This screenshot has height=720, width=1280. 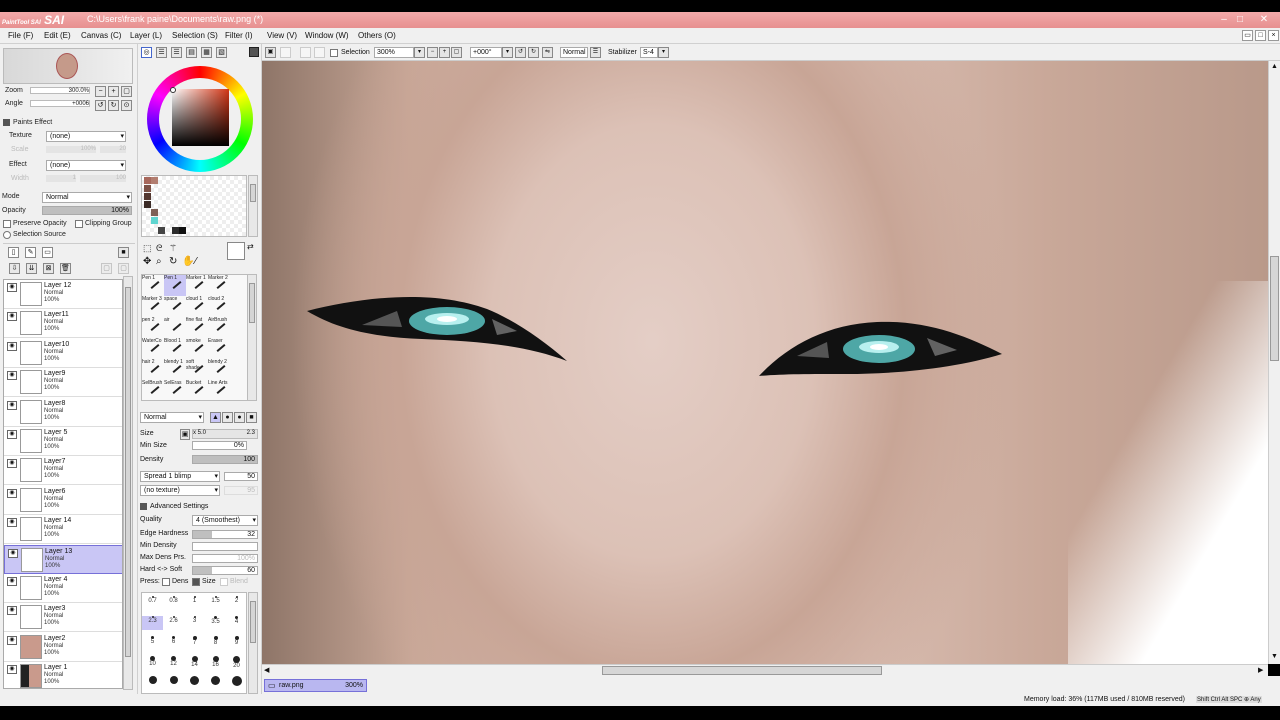 What do you see at coordinates (215, 663) in the screenshot?
I see `brush-size-preset: 16` at bounding box center [215, 663].